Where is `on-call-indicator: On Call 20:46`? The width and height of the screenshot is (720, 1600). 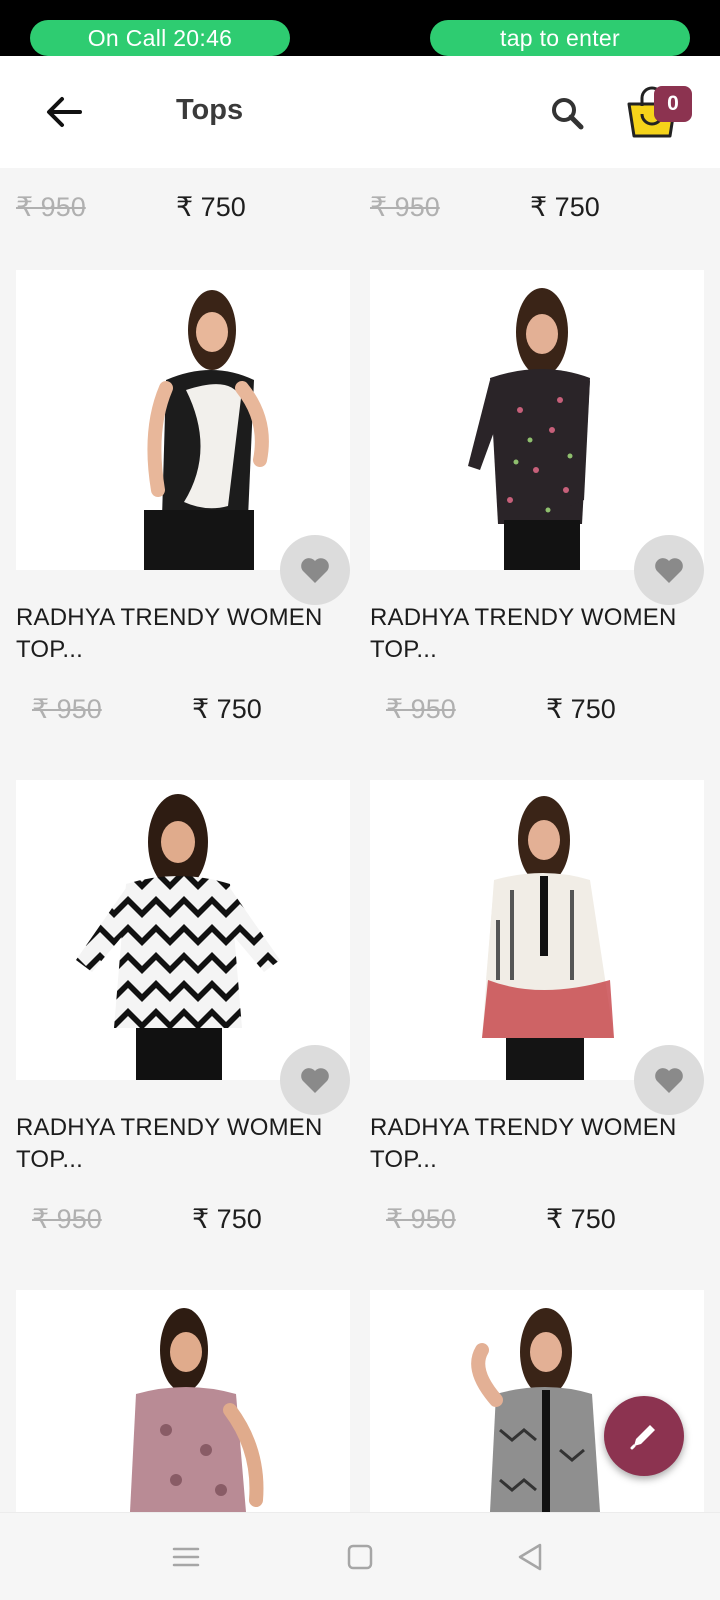 on-call-indicator: On Call 20:46 is located at coordinates (160, 38).